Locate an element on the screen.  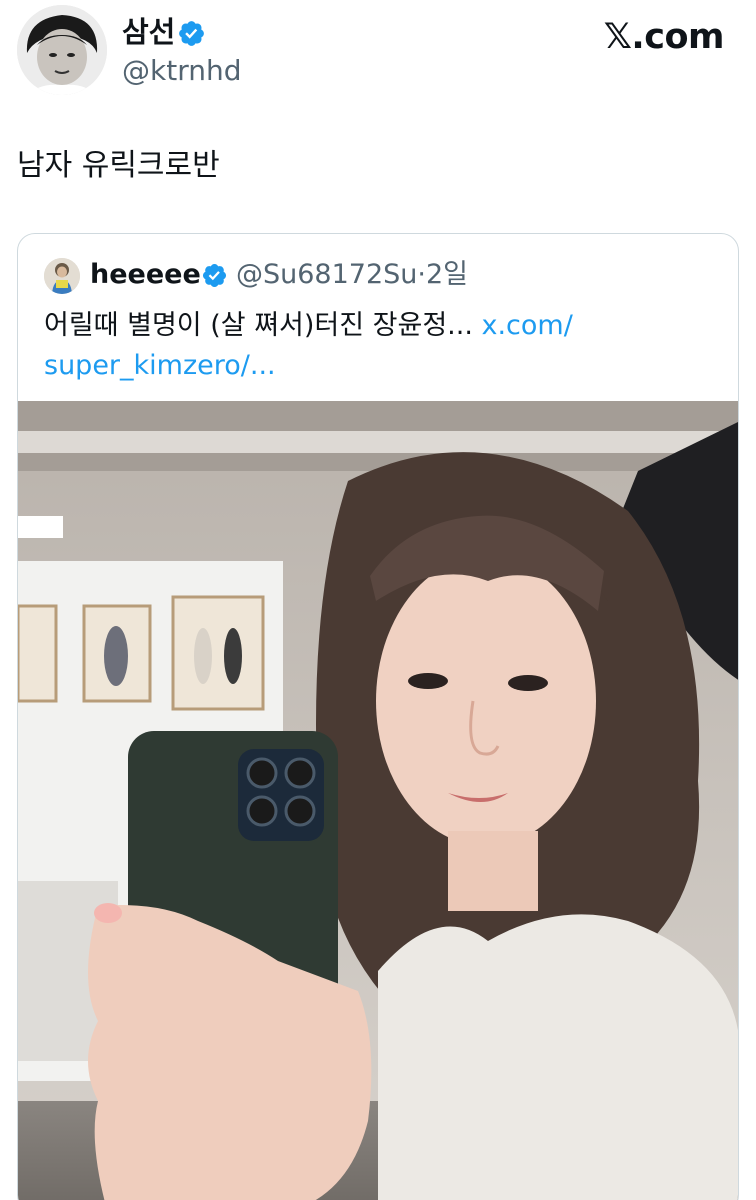
quoted-handle: @Su68172Su is located at coordinates (326, 274).